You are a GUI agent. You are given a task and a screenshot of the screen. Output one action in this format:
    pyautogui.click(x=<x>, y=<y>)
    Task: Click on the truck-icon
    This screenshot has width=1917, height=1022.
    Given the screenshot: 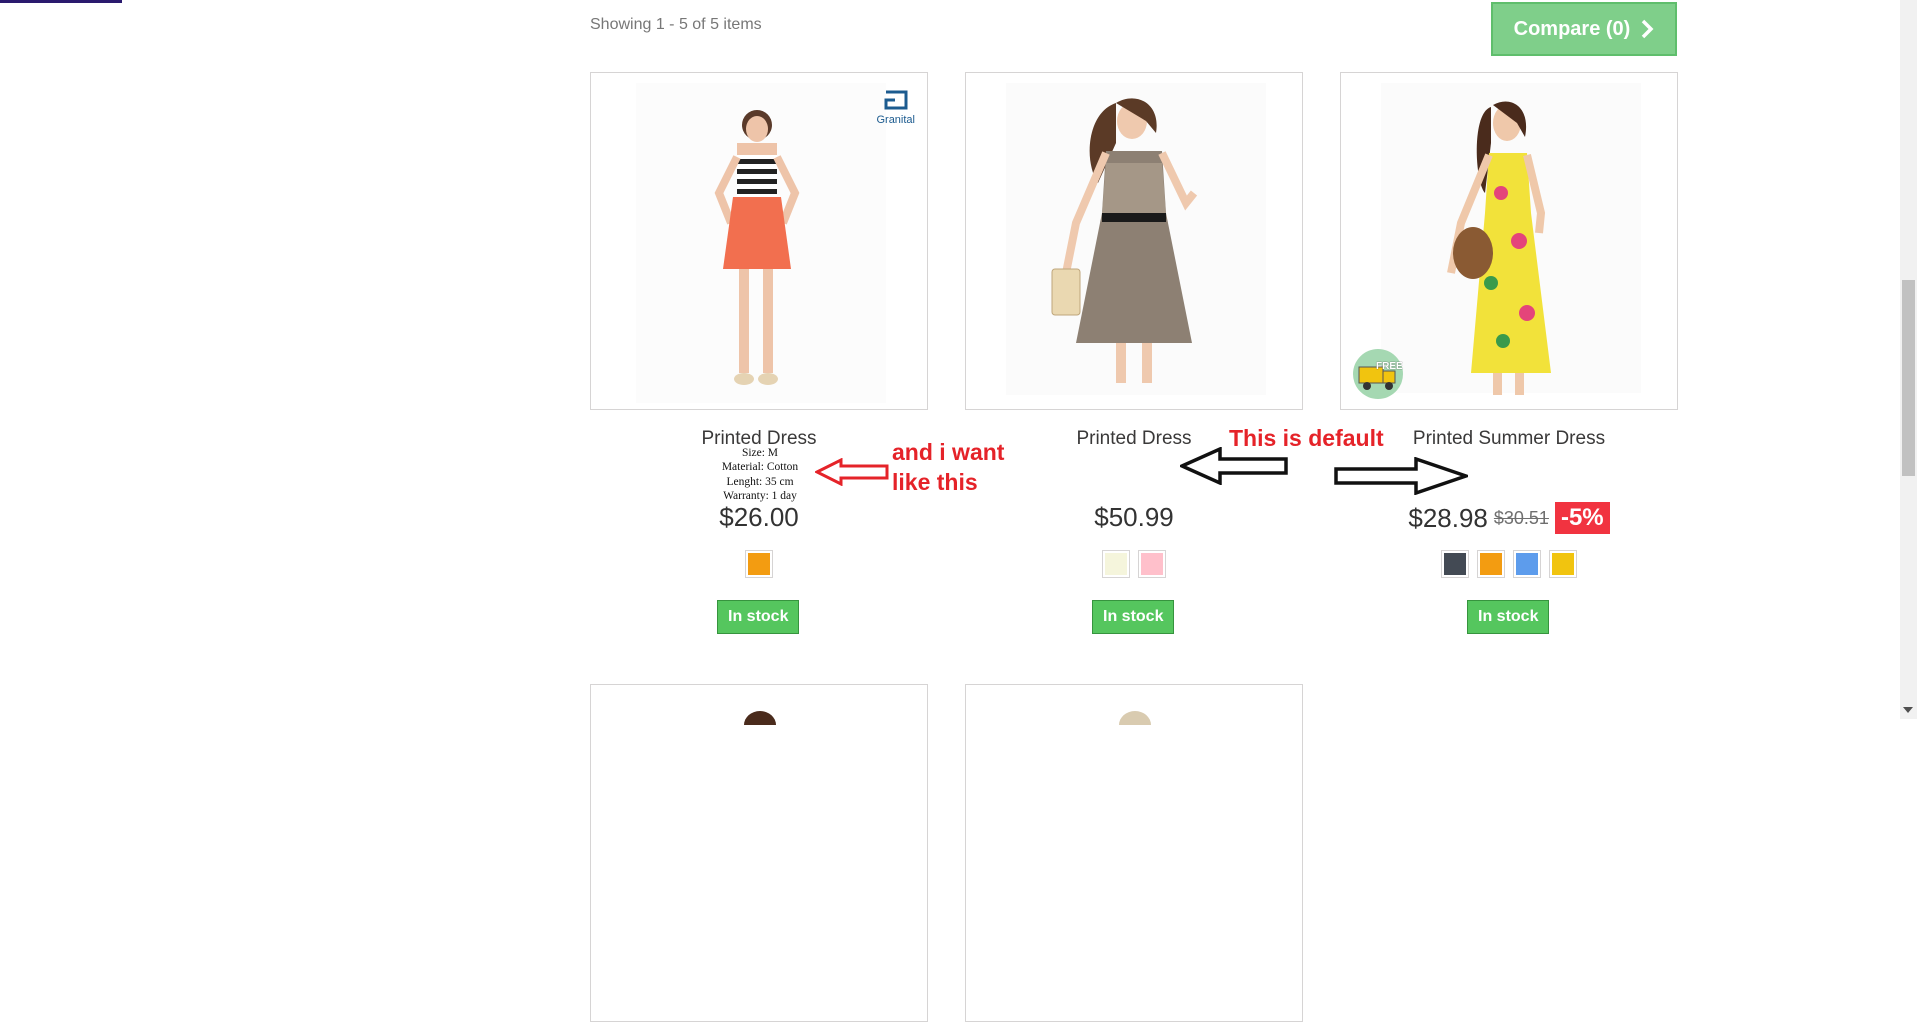 What is the action you would take?
    pyautogui.click(x=1377, y=378)
    